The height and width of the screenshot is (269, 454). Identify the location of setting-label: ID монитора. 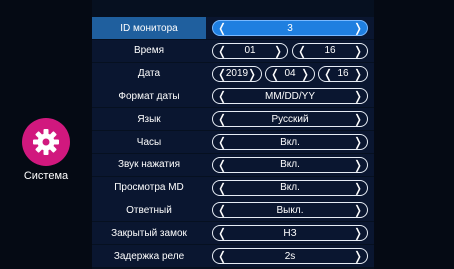
(149, 28).